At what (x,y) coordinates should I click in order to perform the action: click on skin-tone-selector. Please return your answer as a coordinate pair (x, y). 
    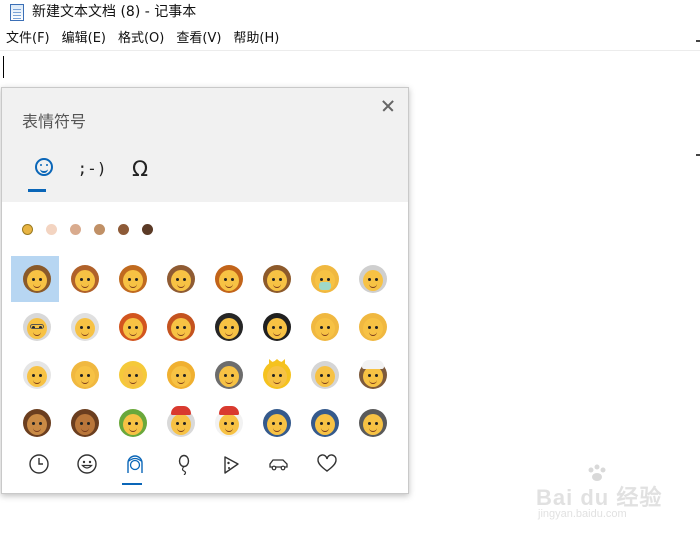
    Looking at the image, I should click on (94, 229).